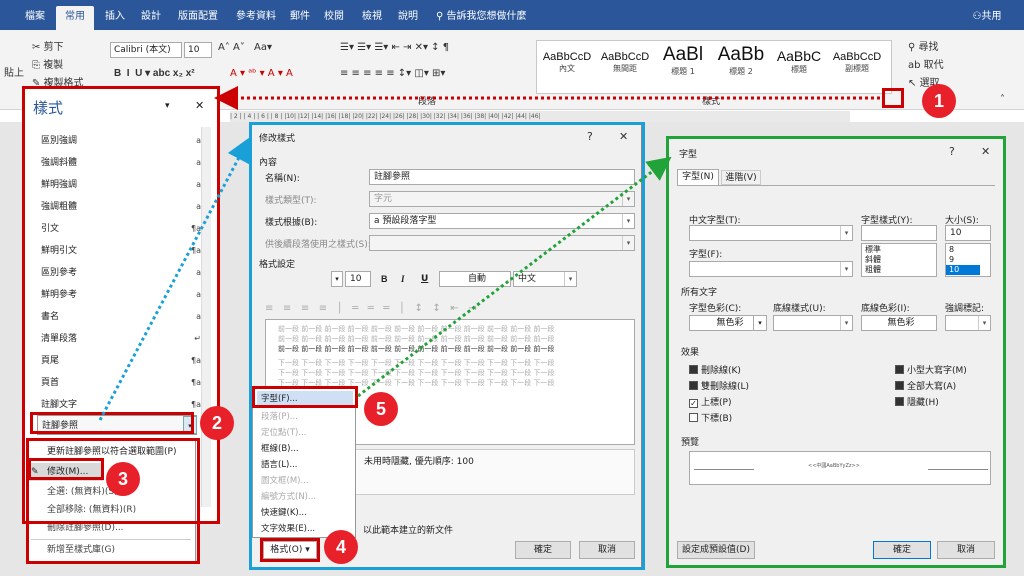  I want to click on step-badge-4: 4, so click(341, 547).